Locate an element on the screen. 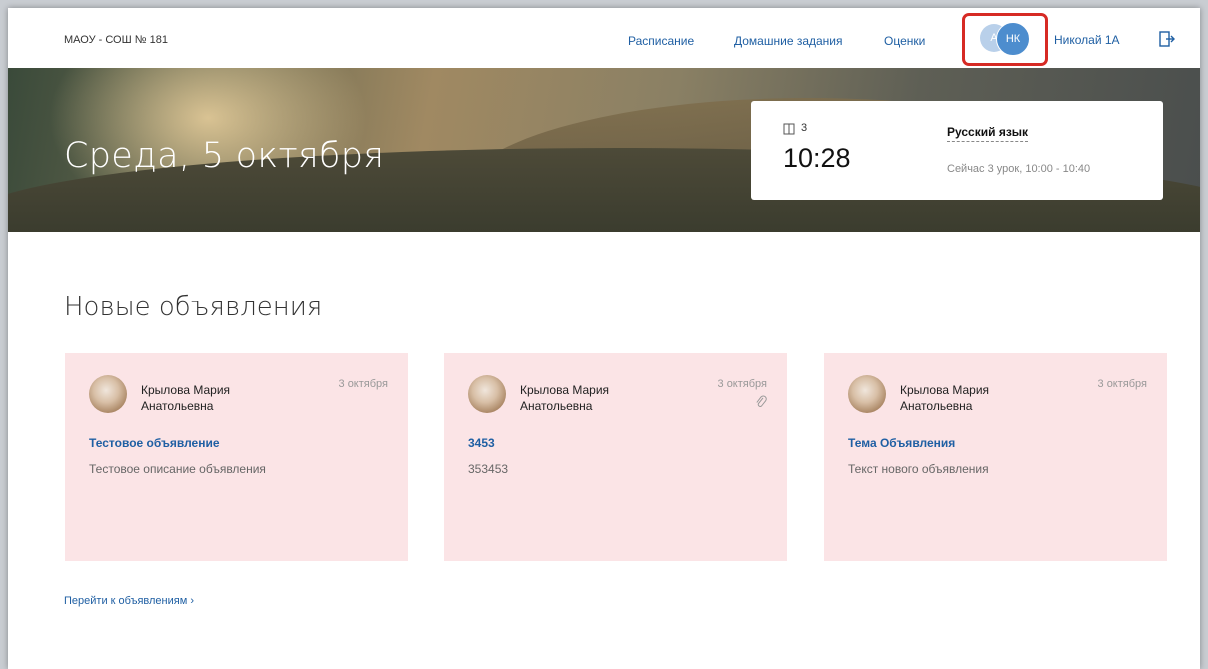 This screenshot has height=669, width=1208. user-name: Николай 1А is located at coordinates (1087, 40).